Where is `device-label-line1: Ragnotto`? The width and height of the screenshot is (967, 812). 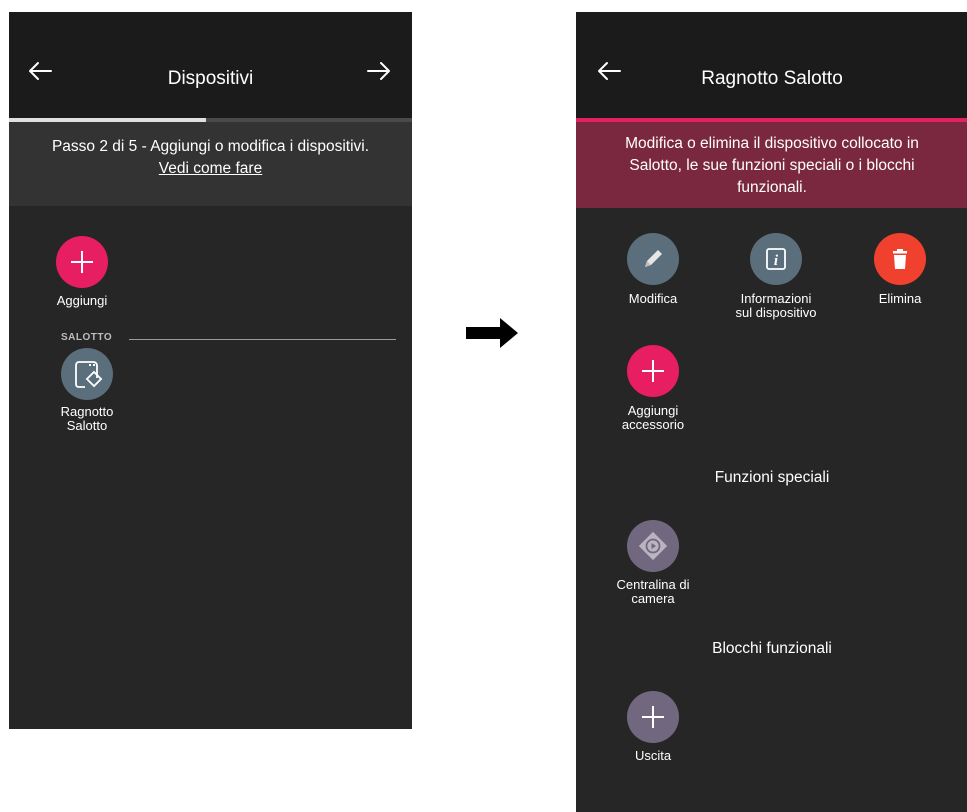 device-label-line1: Ragnotto is located at coordinates (87, 411).